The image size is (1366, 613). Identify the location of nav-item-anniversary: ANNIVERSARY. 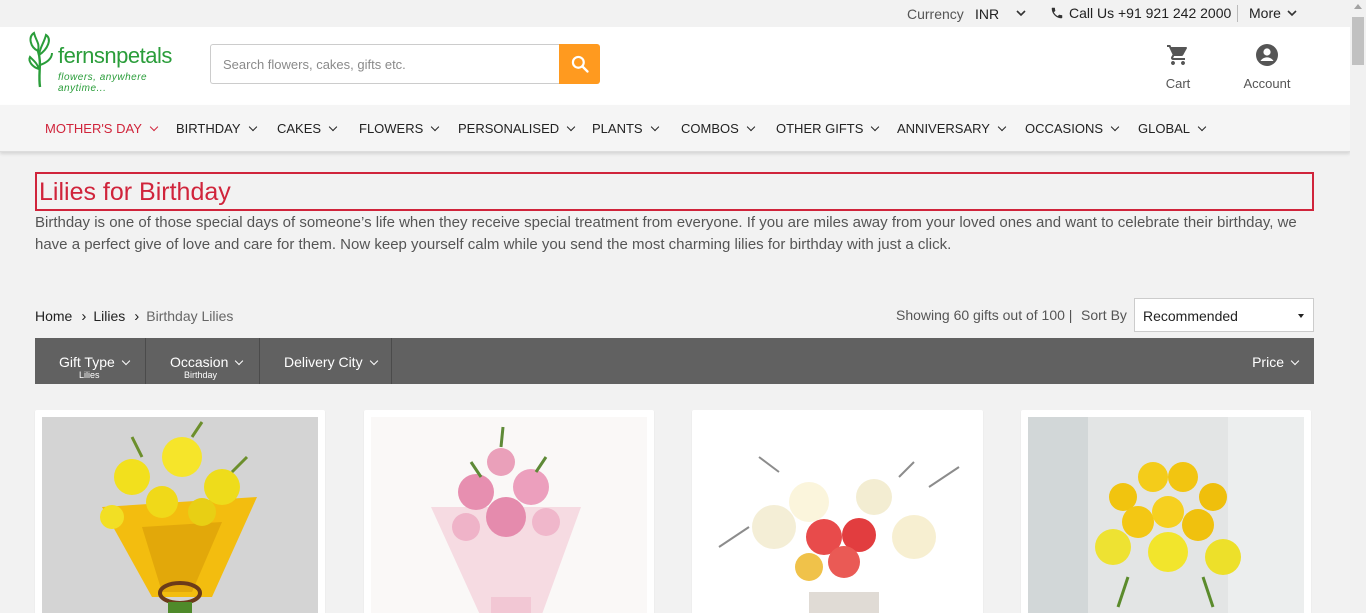
(952, 128).